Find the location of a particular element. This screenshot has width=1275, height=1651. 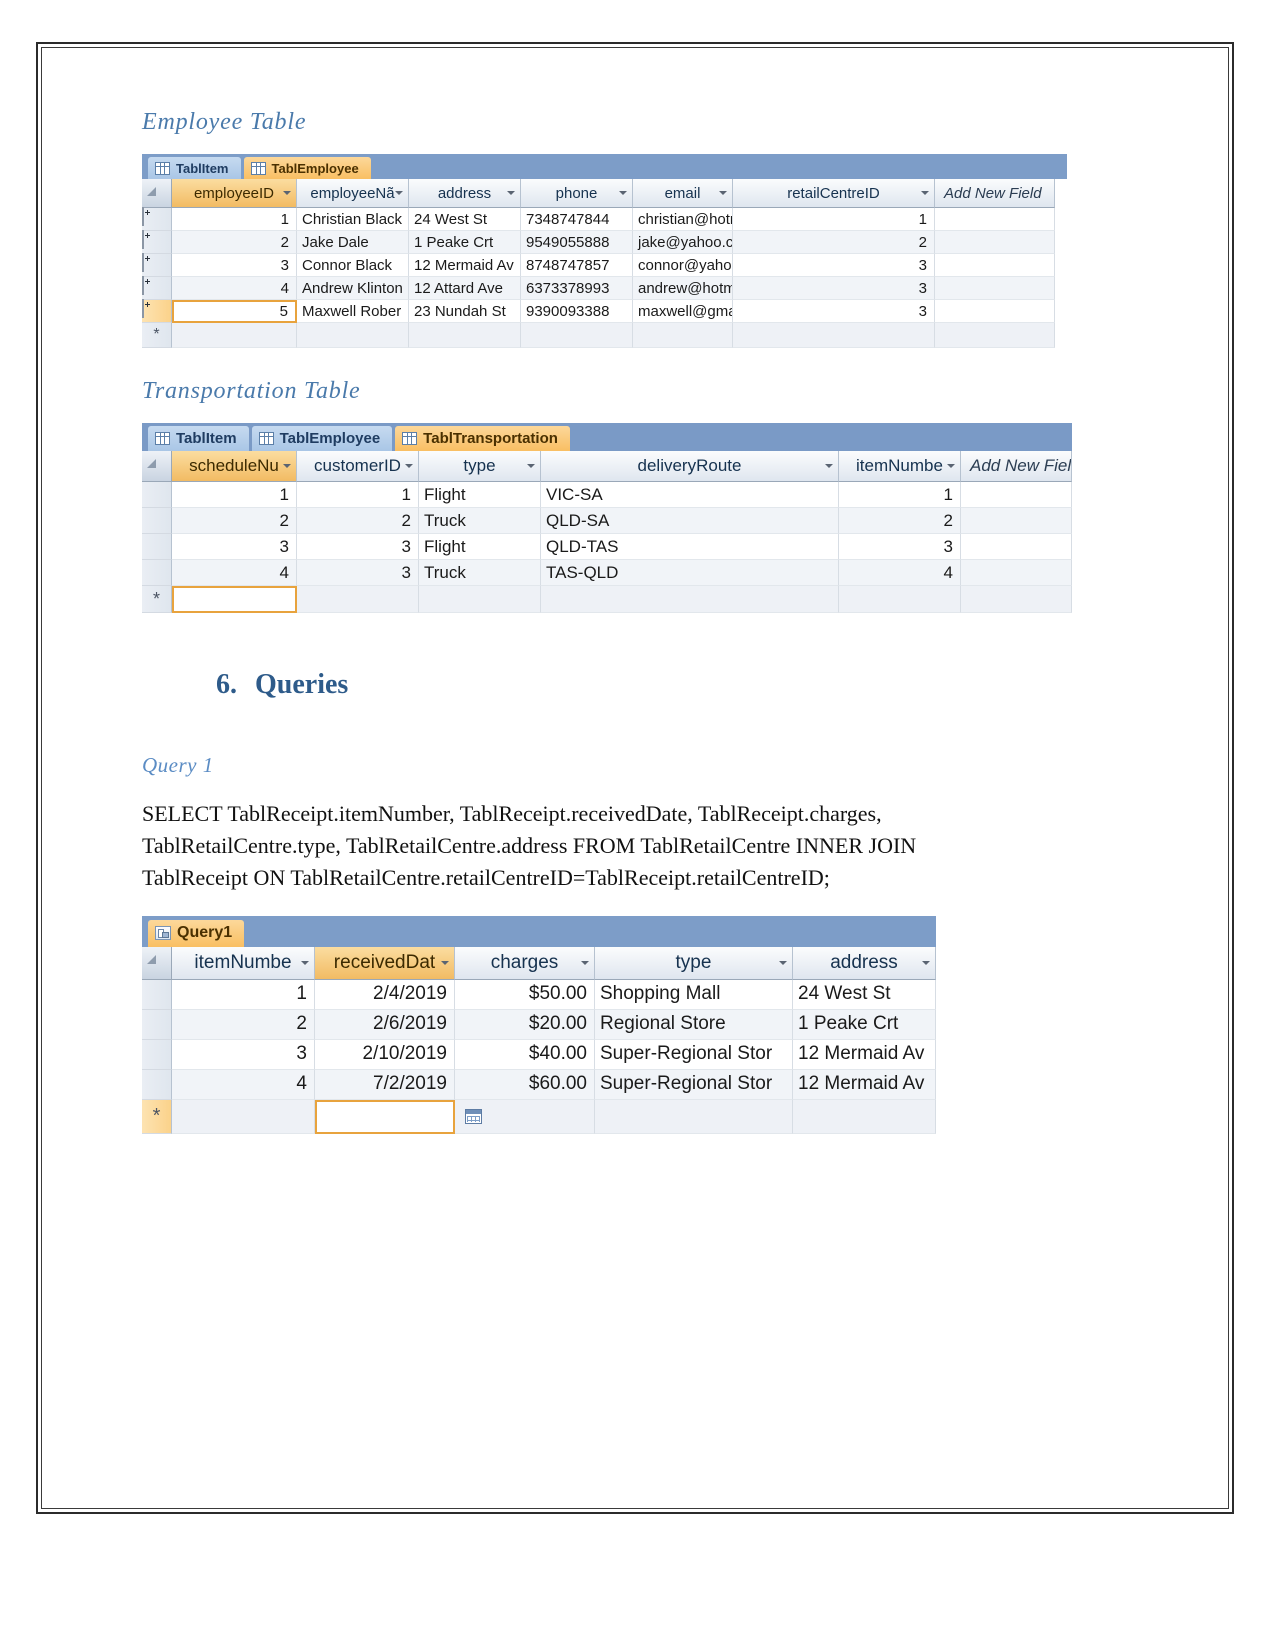

column-header-customerid: customerID is located at coordinates (358, 466).